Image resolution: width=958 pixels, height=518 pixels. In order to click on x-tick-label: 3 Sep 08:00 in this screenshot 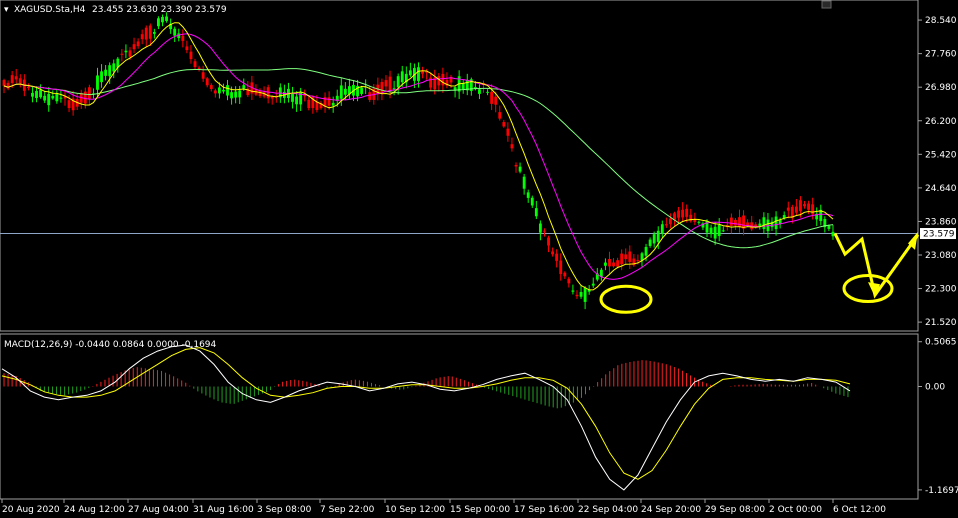, I will do `click(284, 510)`.